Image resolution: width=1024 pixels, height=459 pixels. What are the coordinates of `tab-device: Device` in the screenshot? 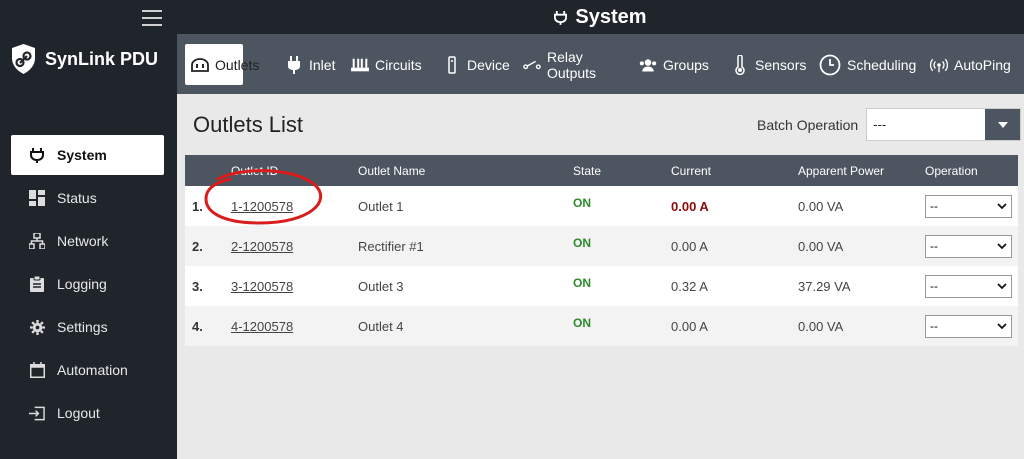 It's located at (476, 64).